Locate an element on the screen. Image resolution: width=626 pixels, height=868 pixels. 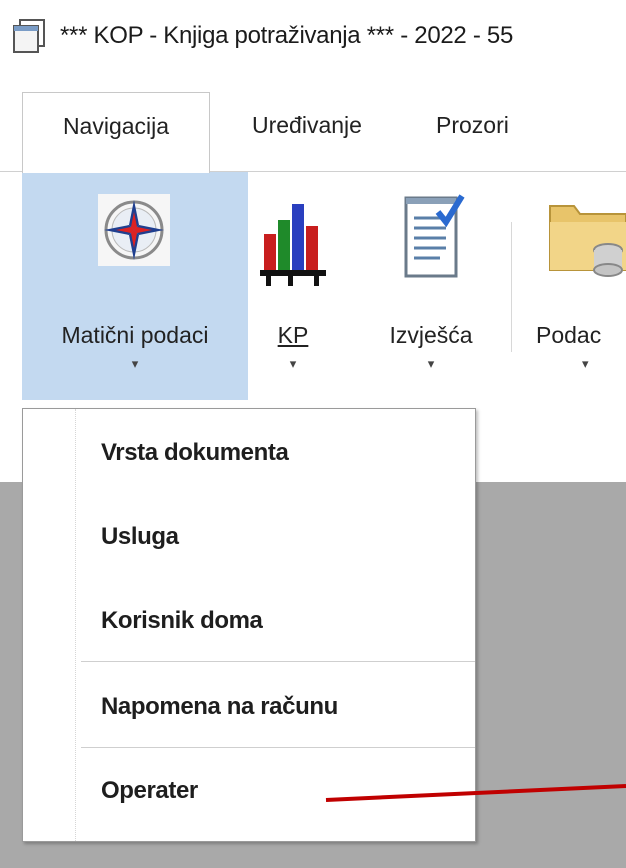
ribbon-tabs: Navigacija Uređivanje Prozori is located at coordinates (313, 125).